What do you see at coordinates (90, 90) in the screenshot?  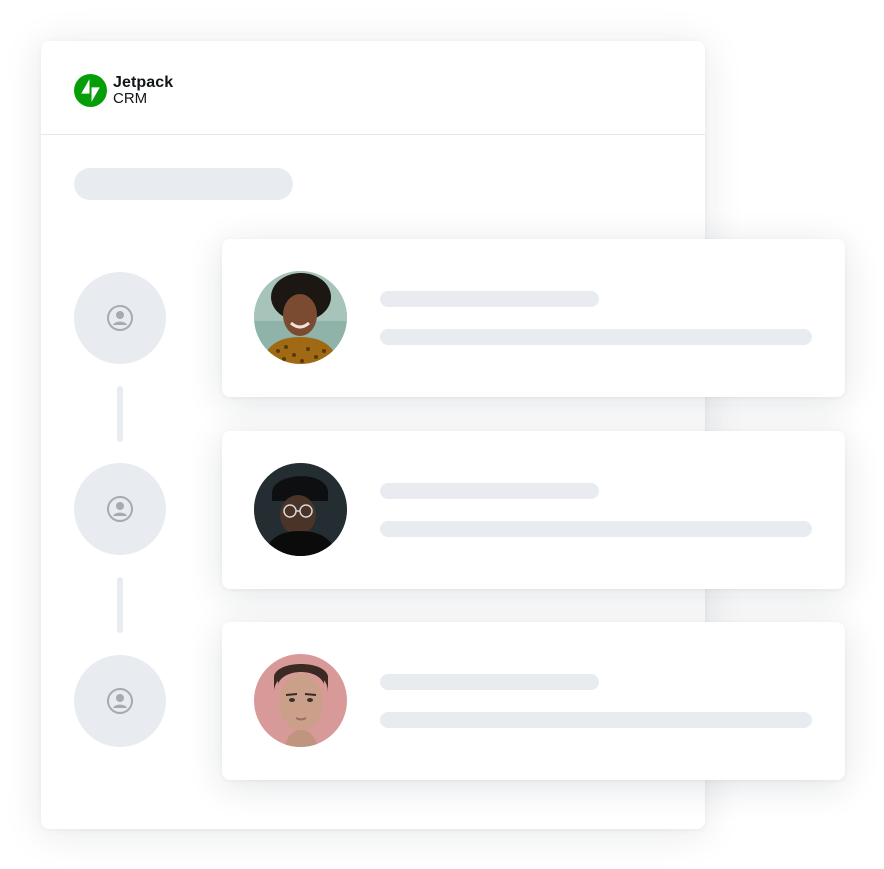 I see `jetpack-bolt-icon` at bounding box center [90, 90].